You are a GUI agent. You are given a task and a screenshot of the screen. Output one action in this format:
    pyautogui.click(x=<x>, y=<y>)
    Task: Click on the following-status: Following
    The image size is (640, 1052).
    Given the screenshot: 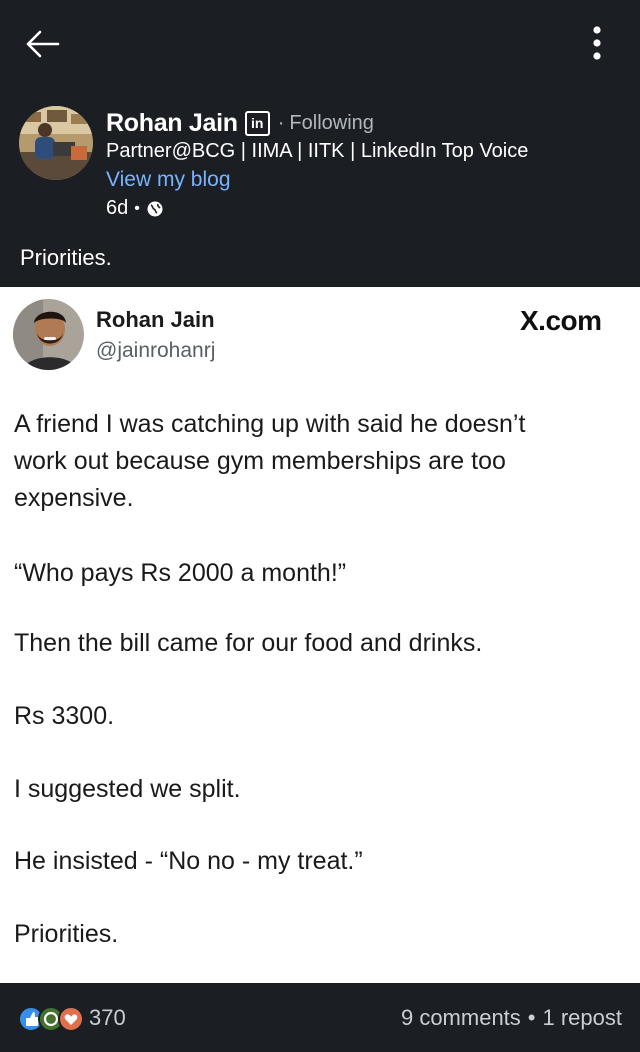 What is the action you would take?
    pyautogui.click(x=331, y=123)
    